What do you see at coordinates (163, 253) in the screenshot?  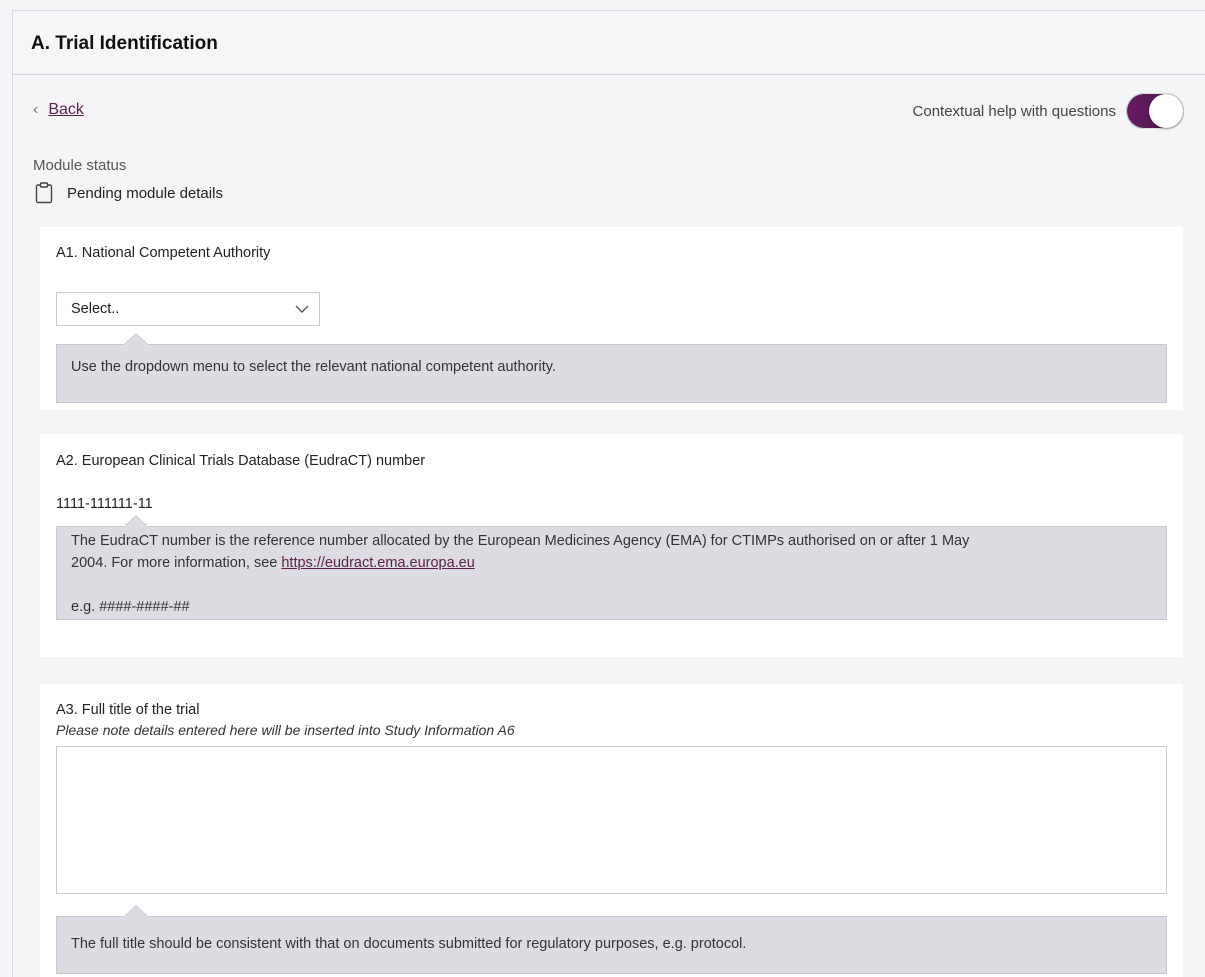 I see `question-label-a1: A1. National Competent Authority` at bounding box center [163, 253].